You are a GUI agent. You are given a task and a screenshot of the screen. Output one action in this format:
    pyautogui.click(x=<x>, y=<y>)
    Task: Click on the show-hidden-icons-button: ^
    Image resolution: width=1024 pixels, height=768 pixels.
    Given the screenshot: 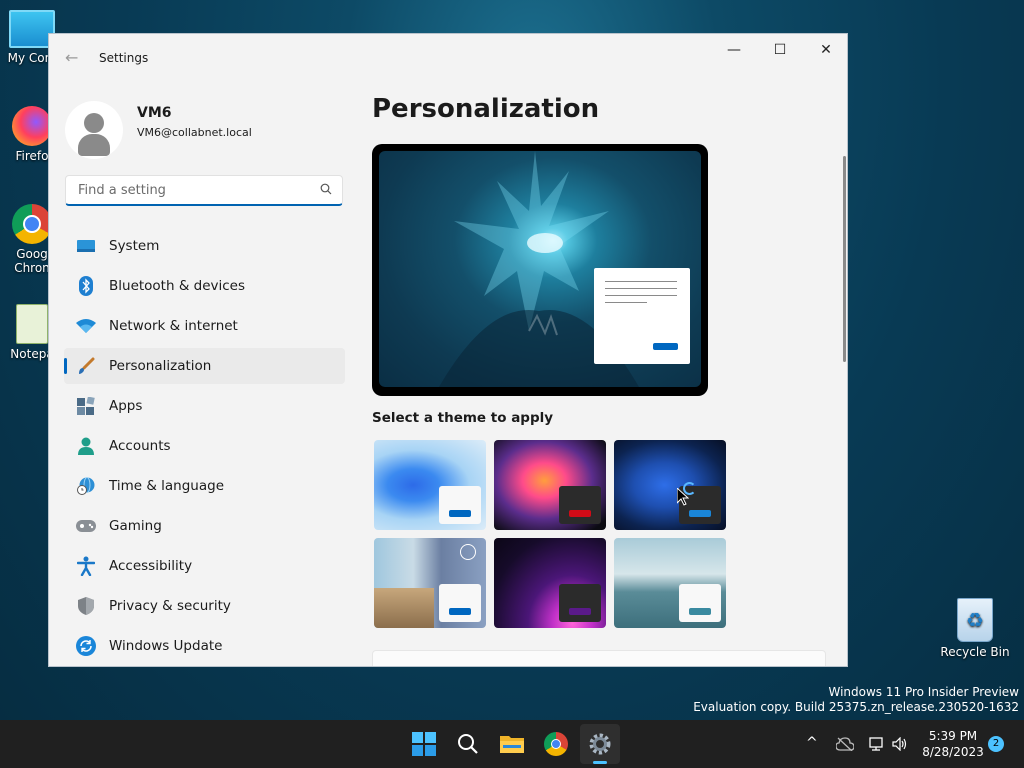 What is the action you would take?
    pyautogui.click(x=812, y=743)
    